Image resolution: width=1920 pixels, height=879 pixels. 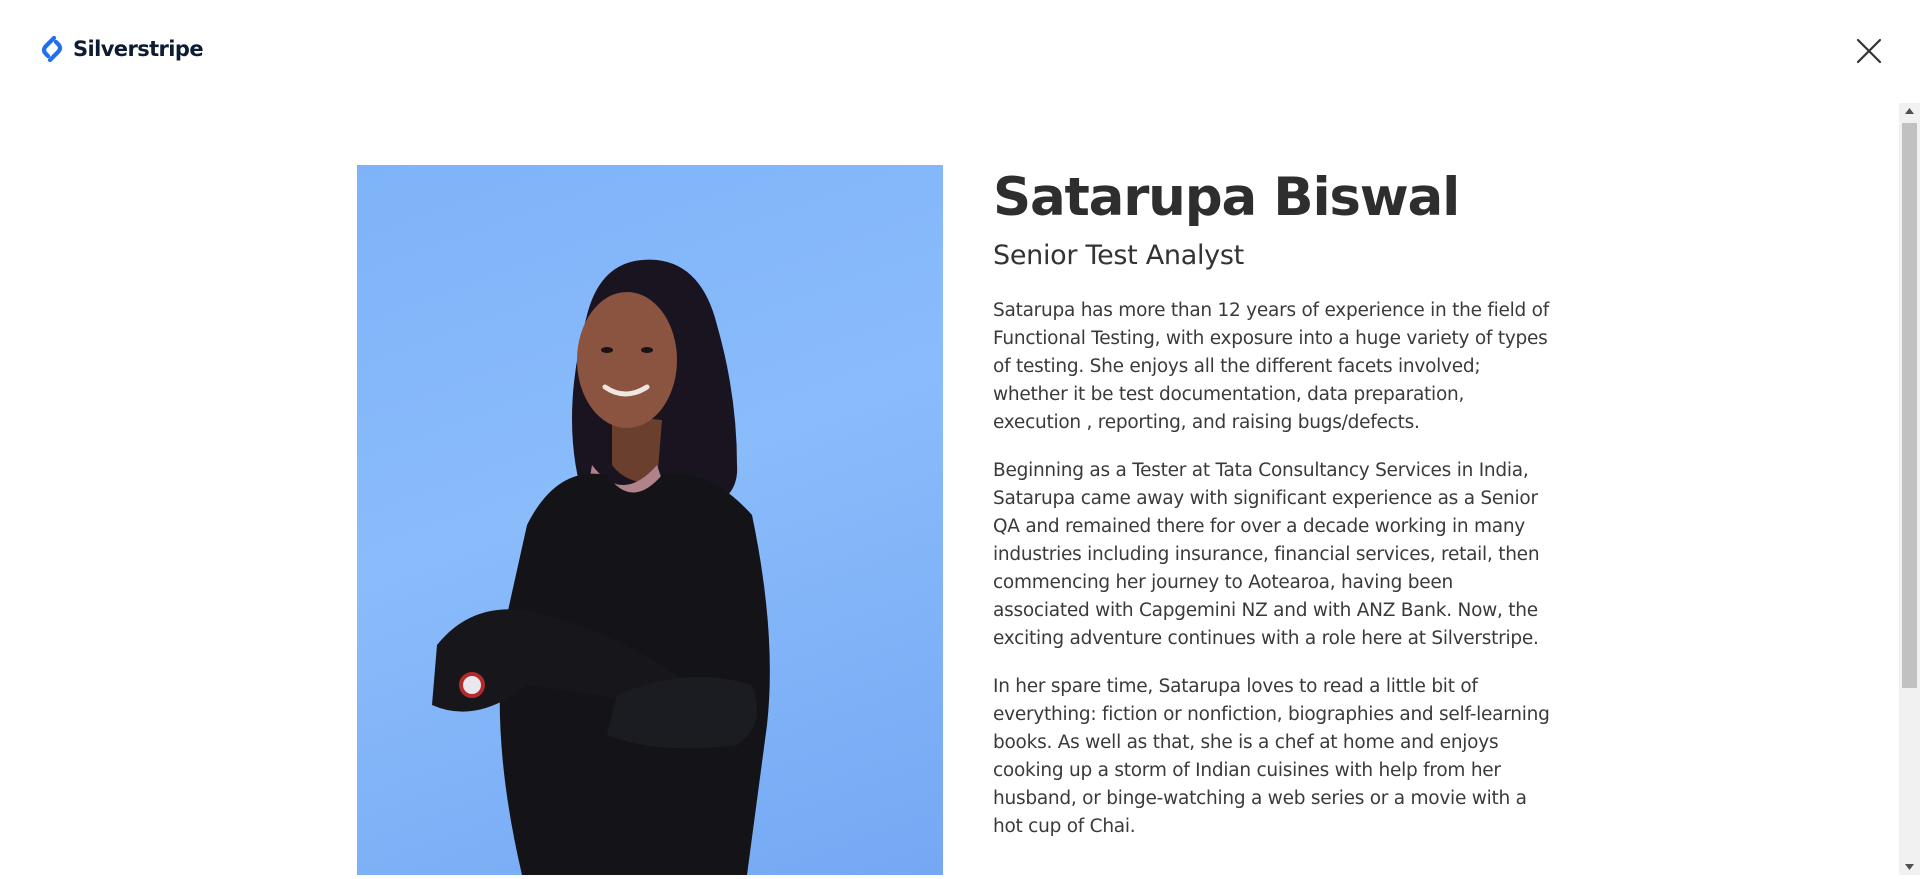 What do you see at coordinates (52, 49) in the screenshot?
I see `silverstripe-logo-icon` at bounding box center [52, 49].